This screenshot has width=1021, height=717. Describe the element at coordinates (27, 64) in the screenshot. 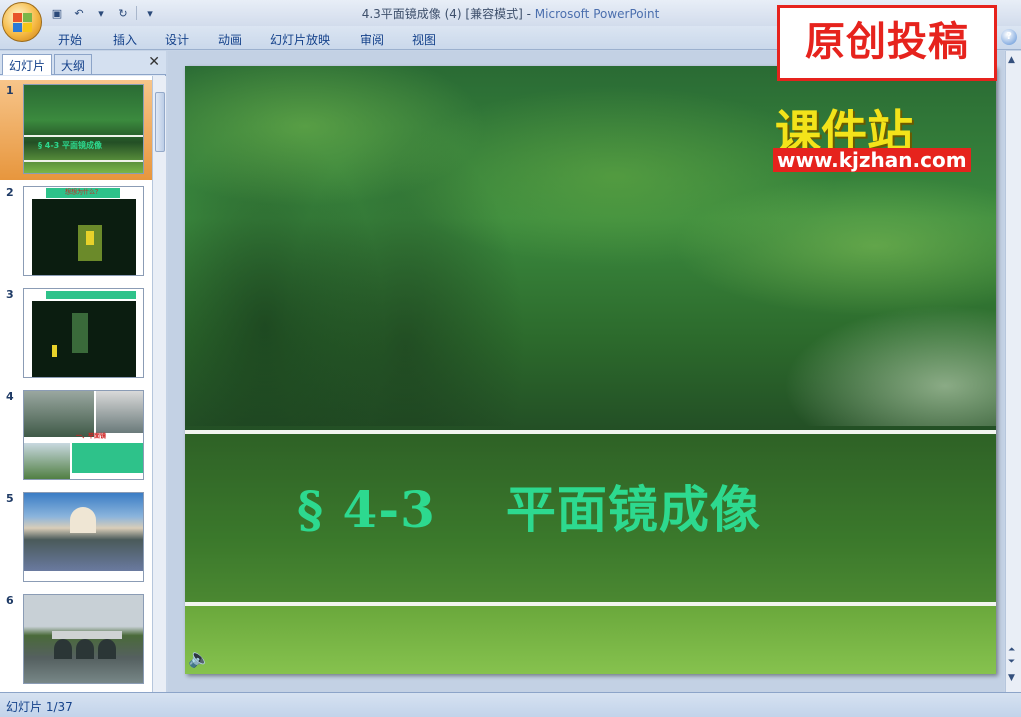

I see `tab-slides: 幻灯片` at that location.